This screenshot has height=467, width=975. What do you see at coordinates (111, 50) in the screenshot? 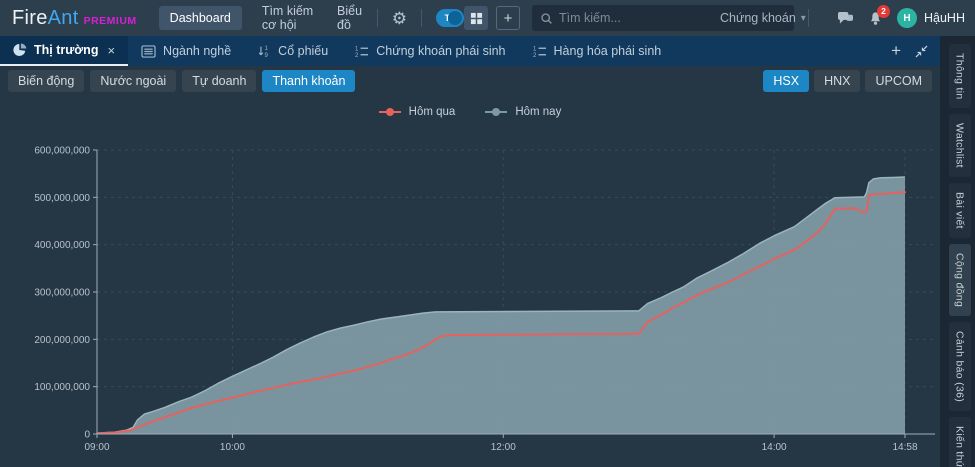
I see `close-icon: ×` at bounding box center [111, 50].